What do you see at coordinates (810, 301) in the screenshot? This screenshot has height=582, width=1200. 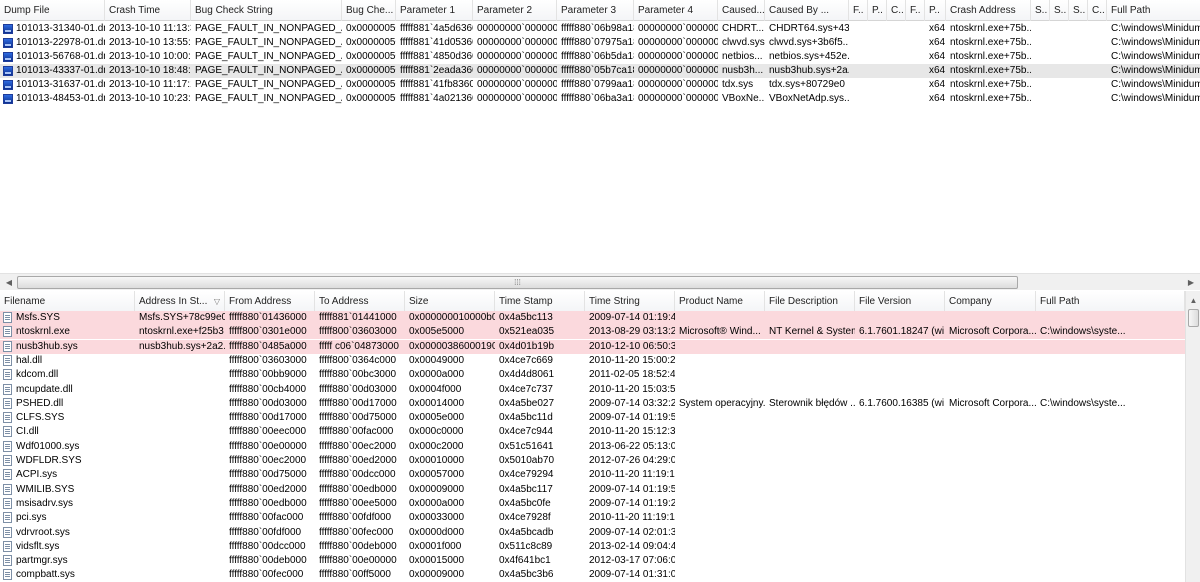 I see `driver-column-header: File Description` at bounding box center [810, 301].